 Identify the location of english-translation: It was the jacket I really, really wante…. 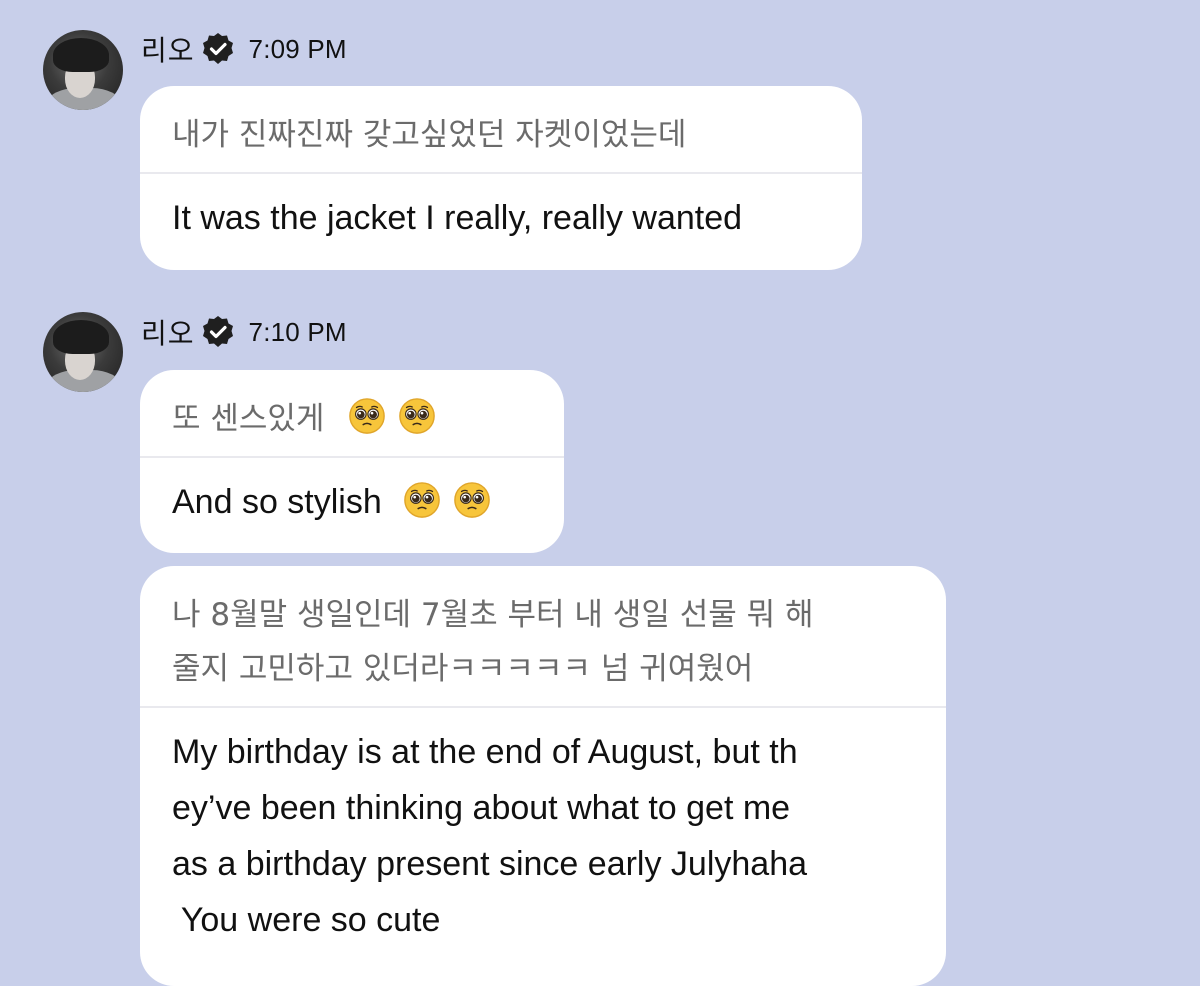
(457, 218).